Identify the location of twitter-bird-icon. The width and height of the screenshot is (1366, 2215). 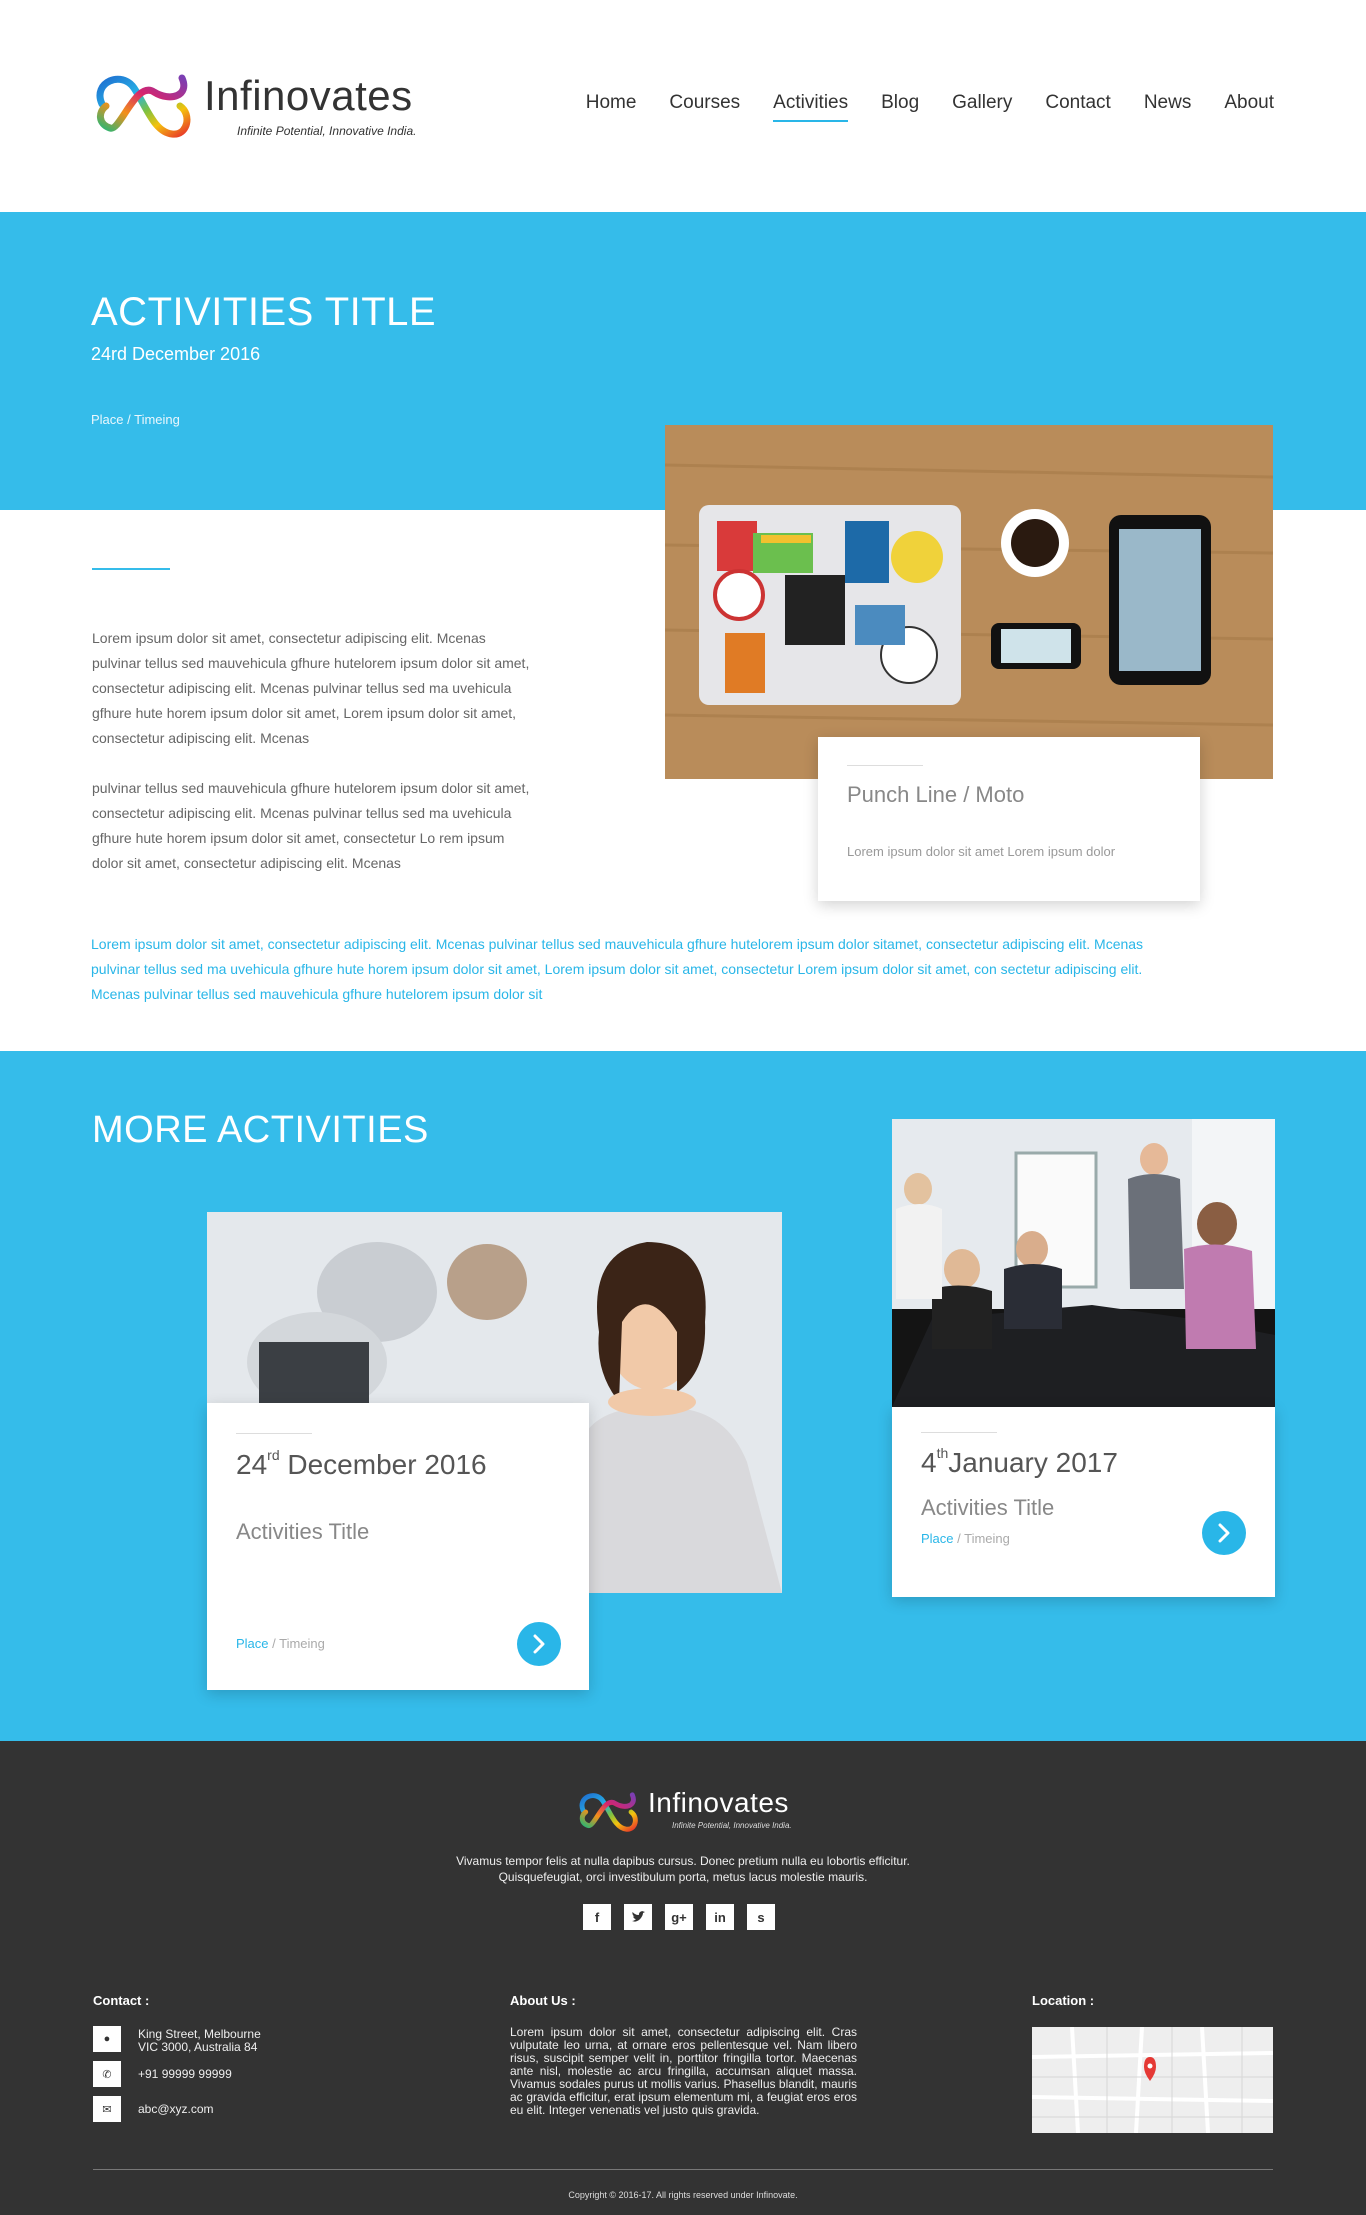
(638, 1916).